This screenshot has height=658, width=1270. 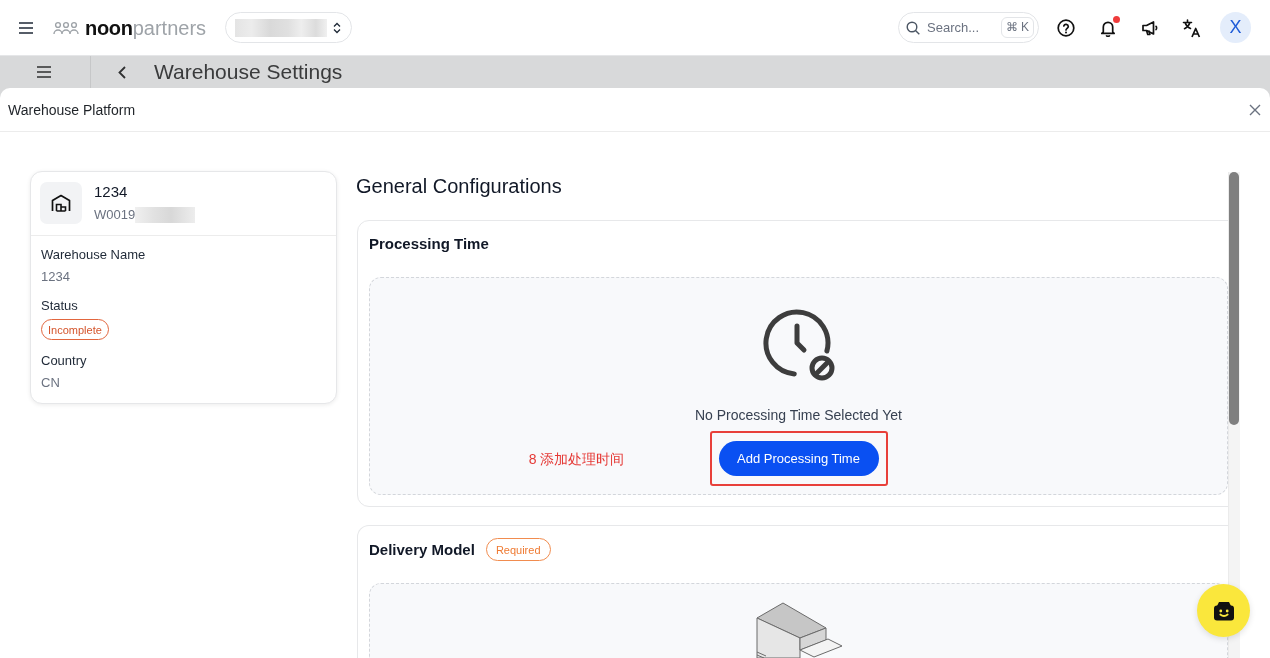 I want to click on page-title: Warehouse Settings, so click(x=248, y=72).